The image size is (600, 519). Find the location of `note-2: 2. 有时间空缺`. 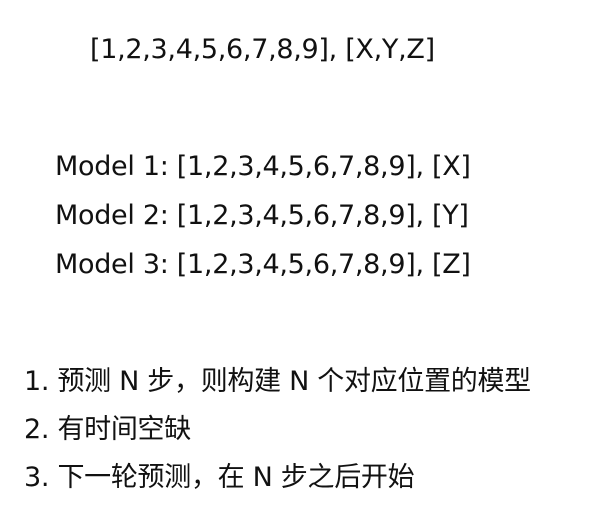

note-2: 2. 有时间空缺 is located at coordinates (107, 429).